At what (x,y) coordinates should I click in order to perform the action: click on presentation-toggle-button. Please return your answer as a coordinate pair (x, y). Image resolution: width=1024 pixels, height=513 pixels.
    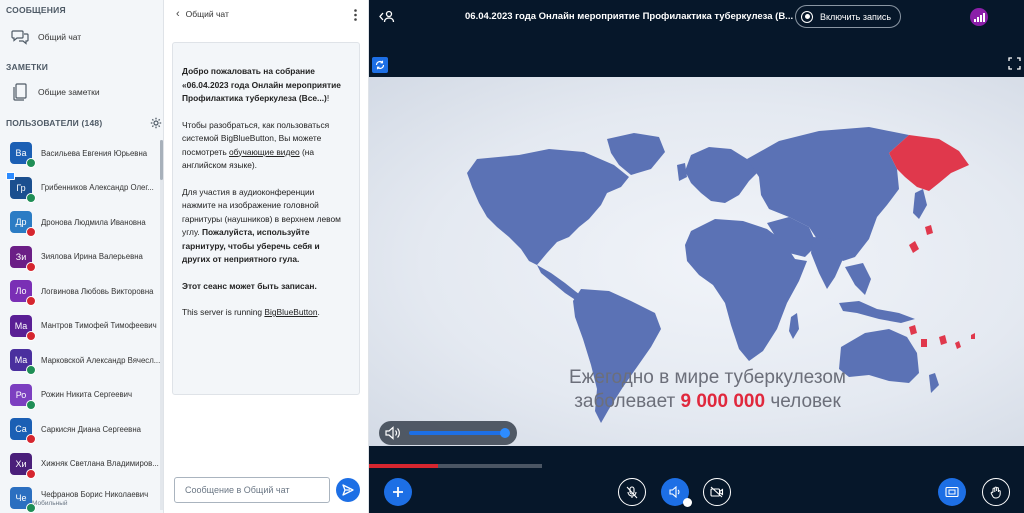
    Looking at the image, I should click on (952, 492).